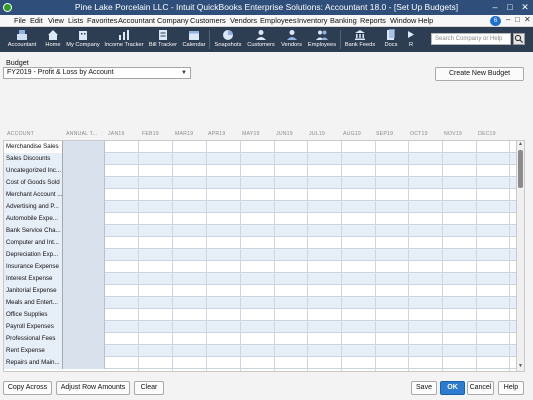 The height and width of the screenshot is (400, 533). I want to click on minimize-button: –, so click(495, 7).